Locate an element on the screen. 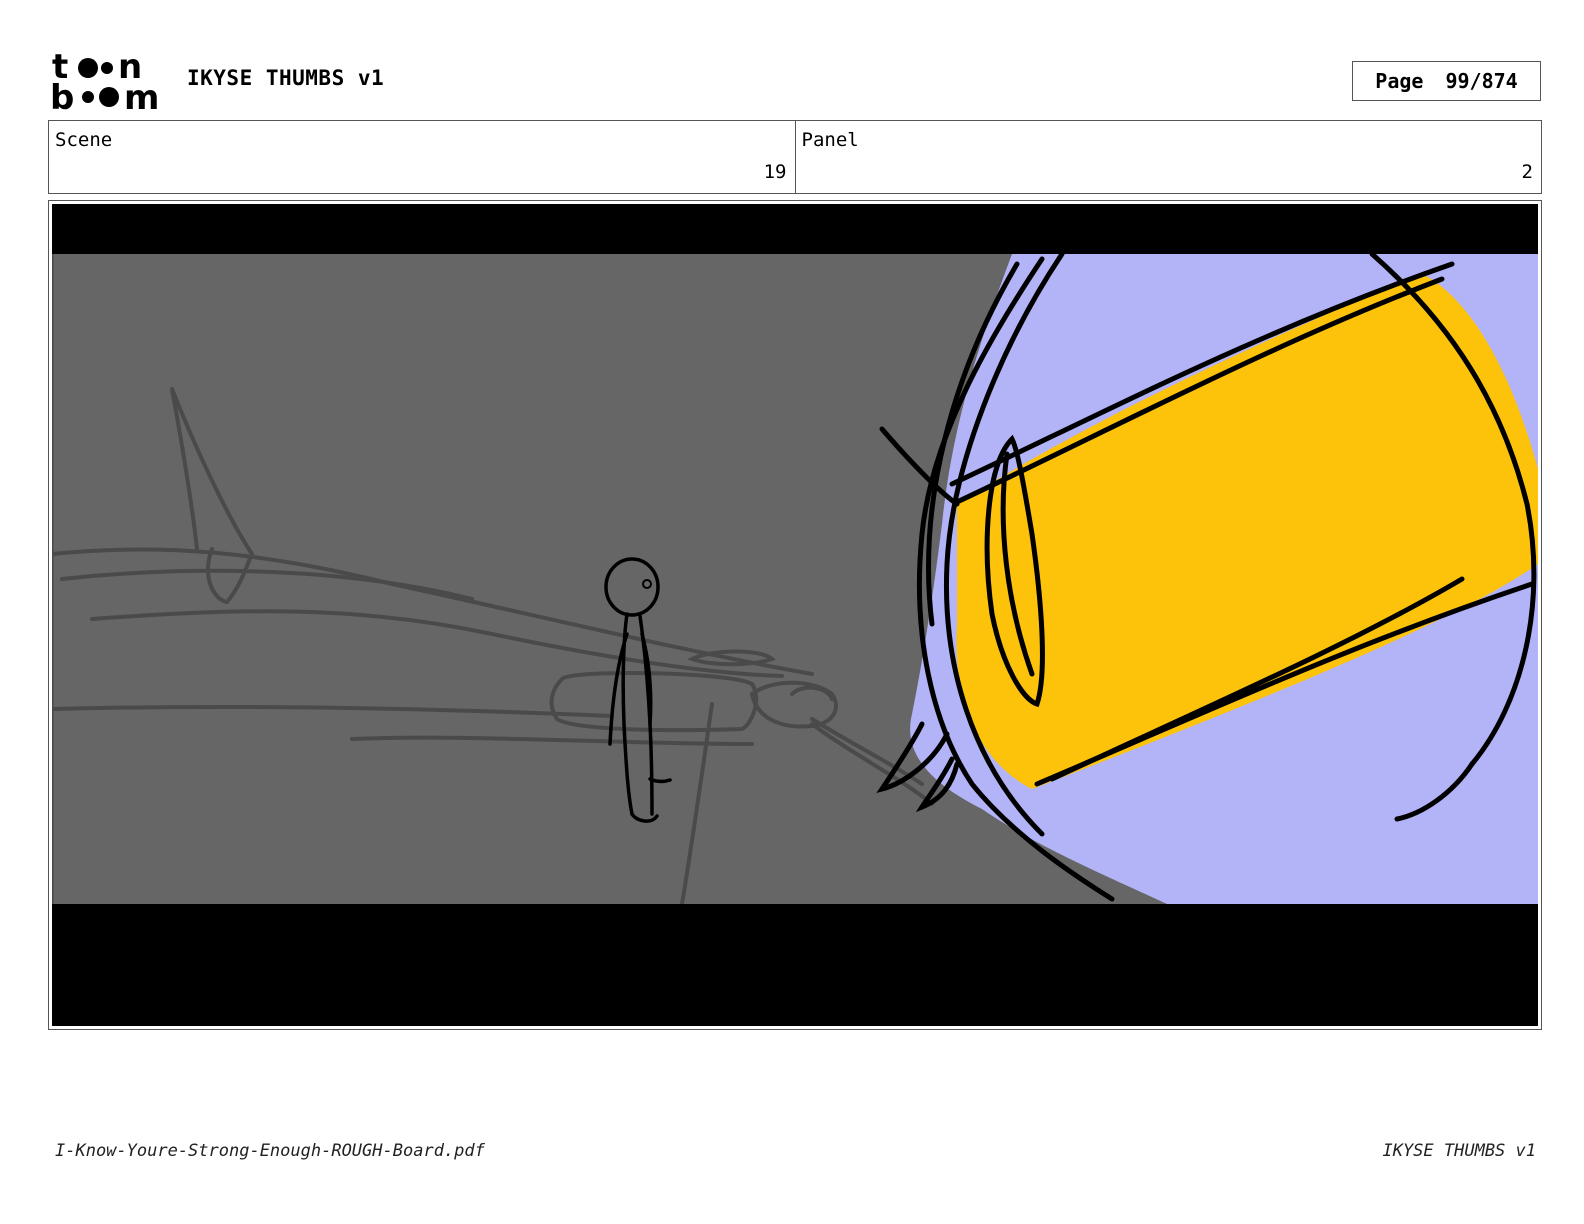  page-number: 99/874 is located at coordinates (1481, 81).